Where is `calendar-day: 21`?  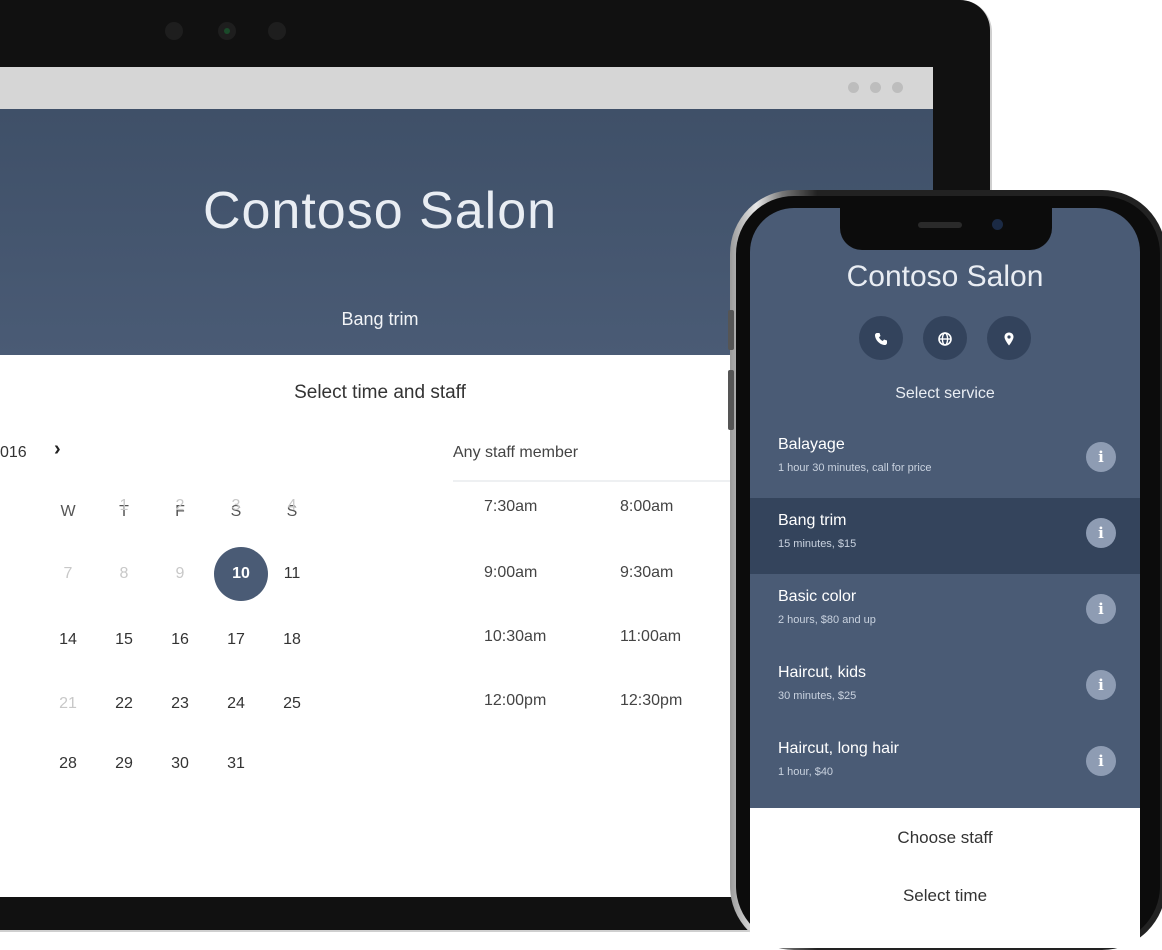
calendar-day: 21 is located at coordinates (68, 703).